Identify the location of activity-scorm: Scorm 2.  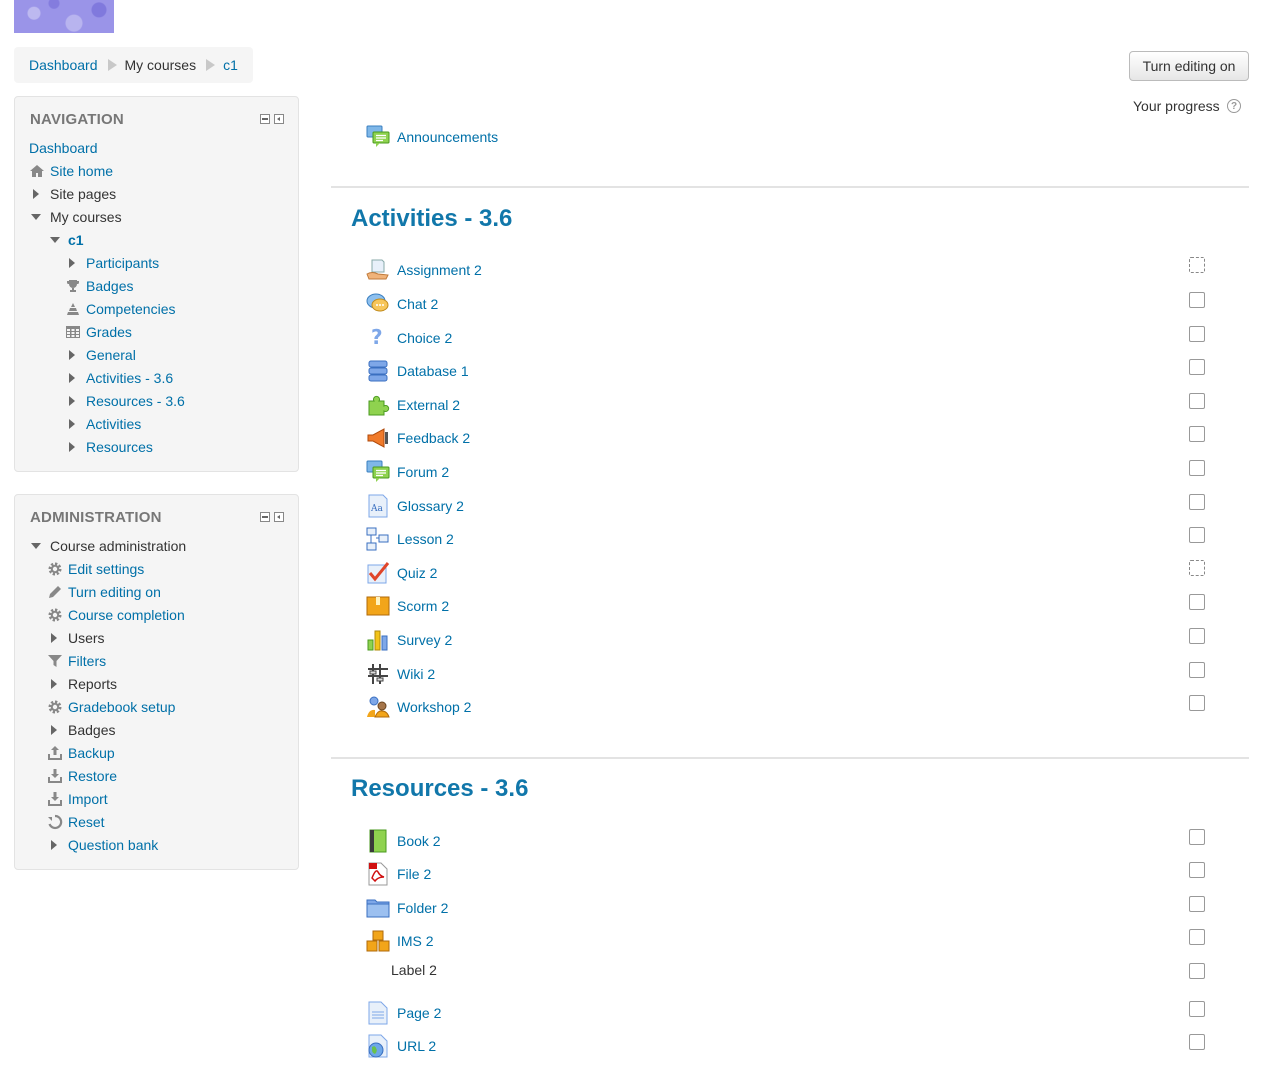
(407, 606).